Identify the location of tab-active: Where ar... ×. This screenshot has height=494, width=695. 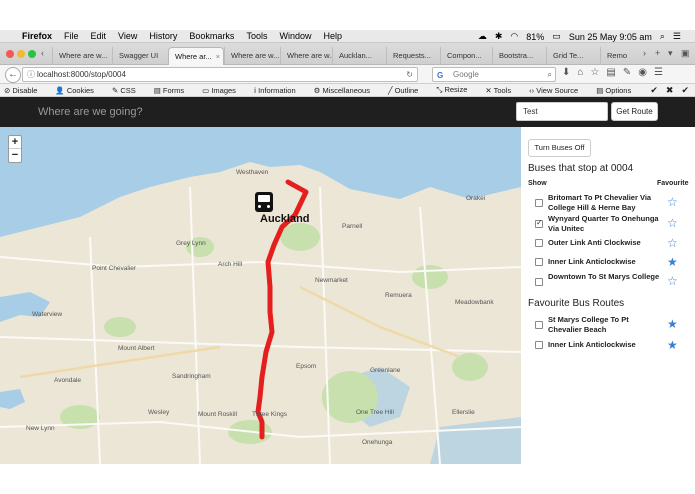
(196, 56).